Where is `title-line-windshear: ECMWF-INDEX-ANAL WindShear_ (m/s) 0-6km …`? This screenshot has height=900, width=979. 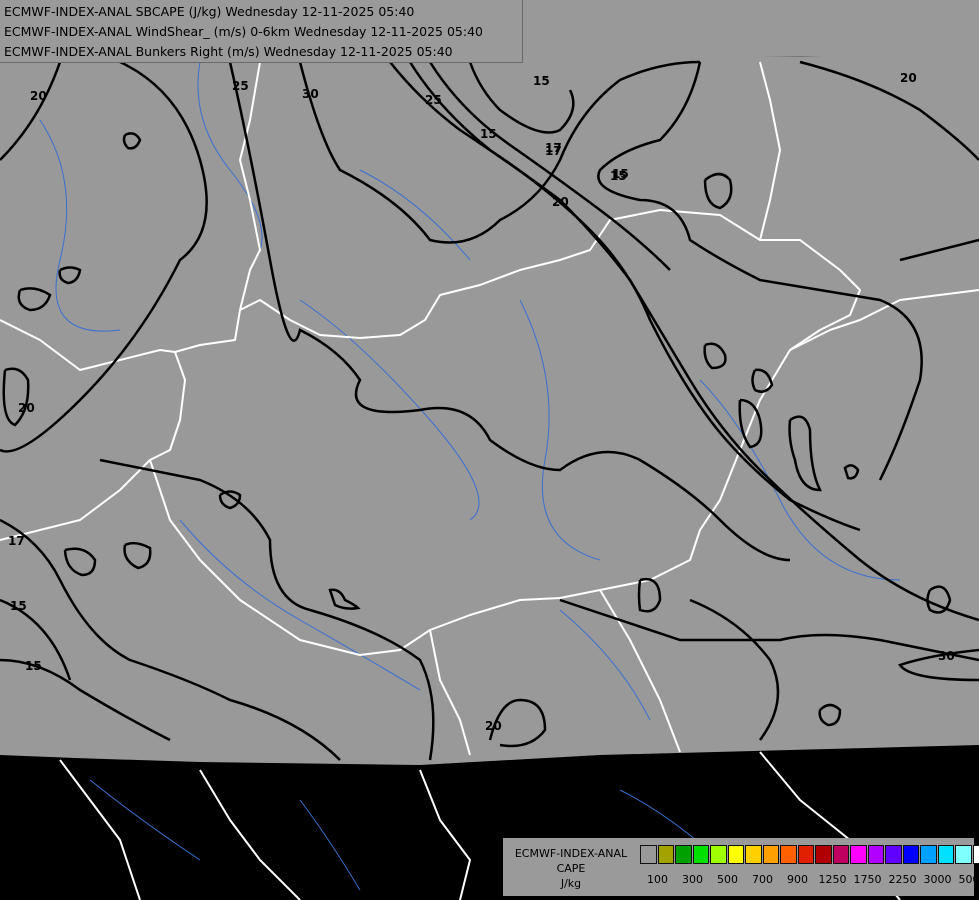
title-line-windshear: ECMWF-INDEX-ANAL WindShear_ (m/s) 0-6km … is located at coordinates (243, 31).